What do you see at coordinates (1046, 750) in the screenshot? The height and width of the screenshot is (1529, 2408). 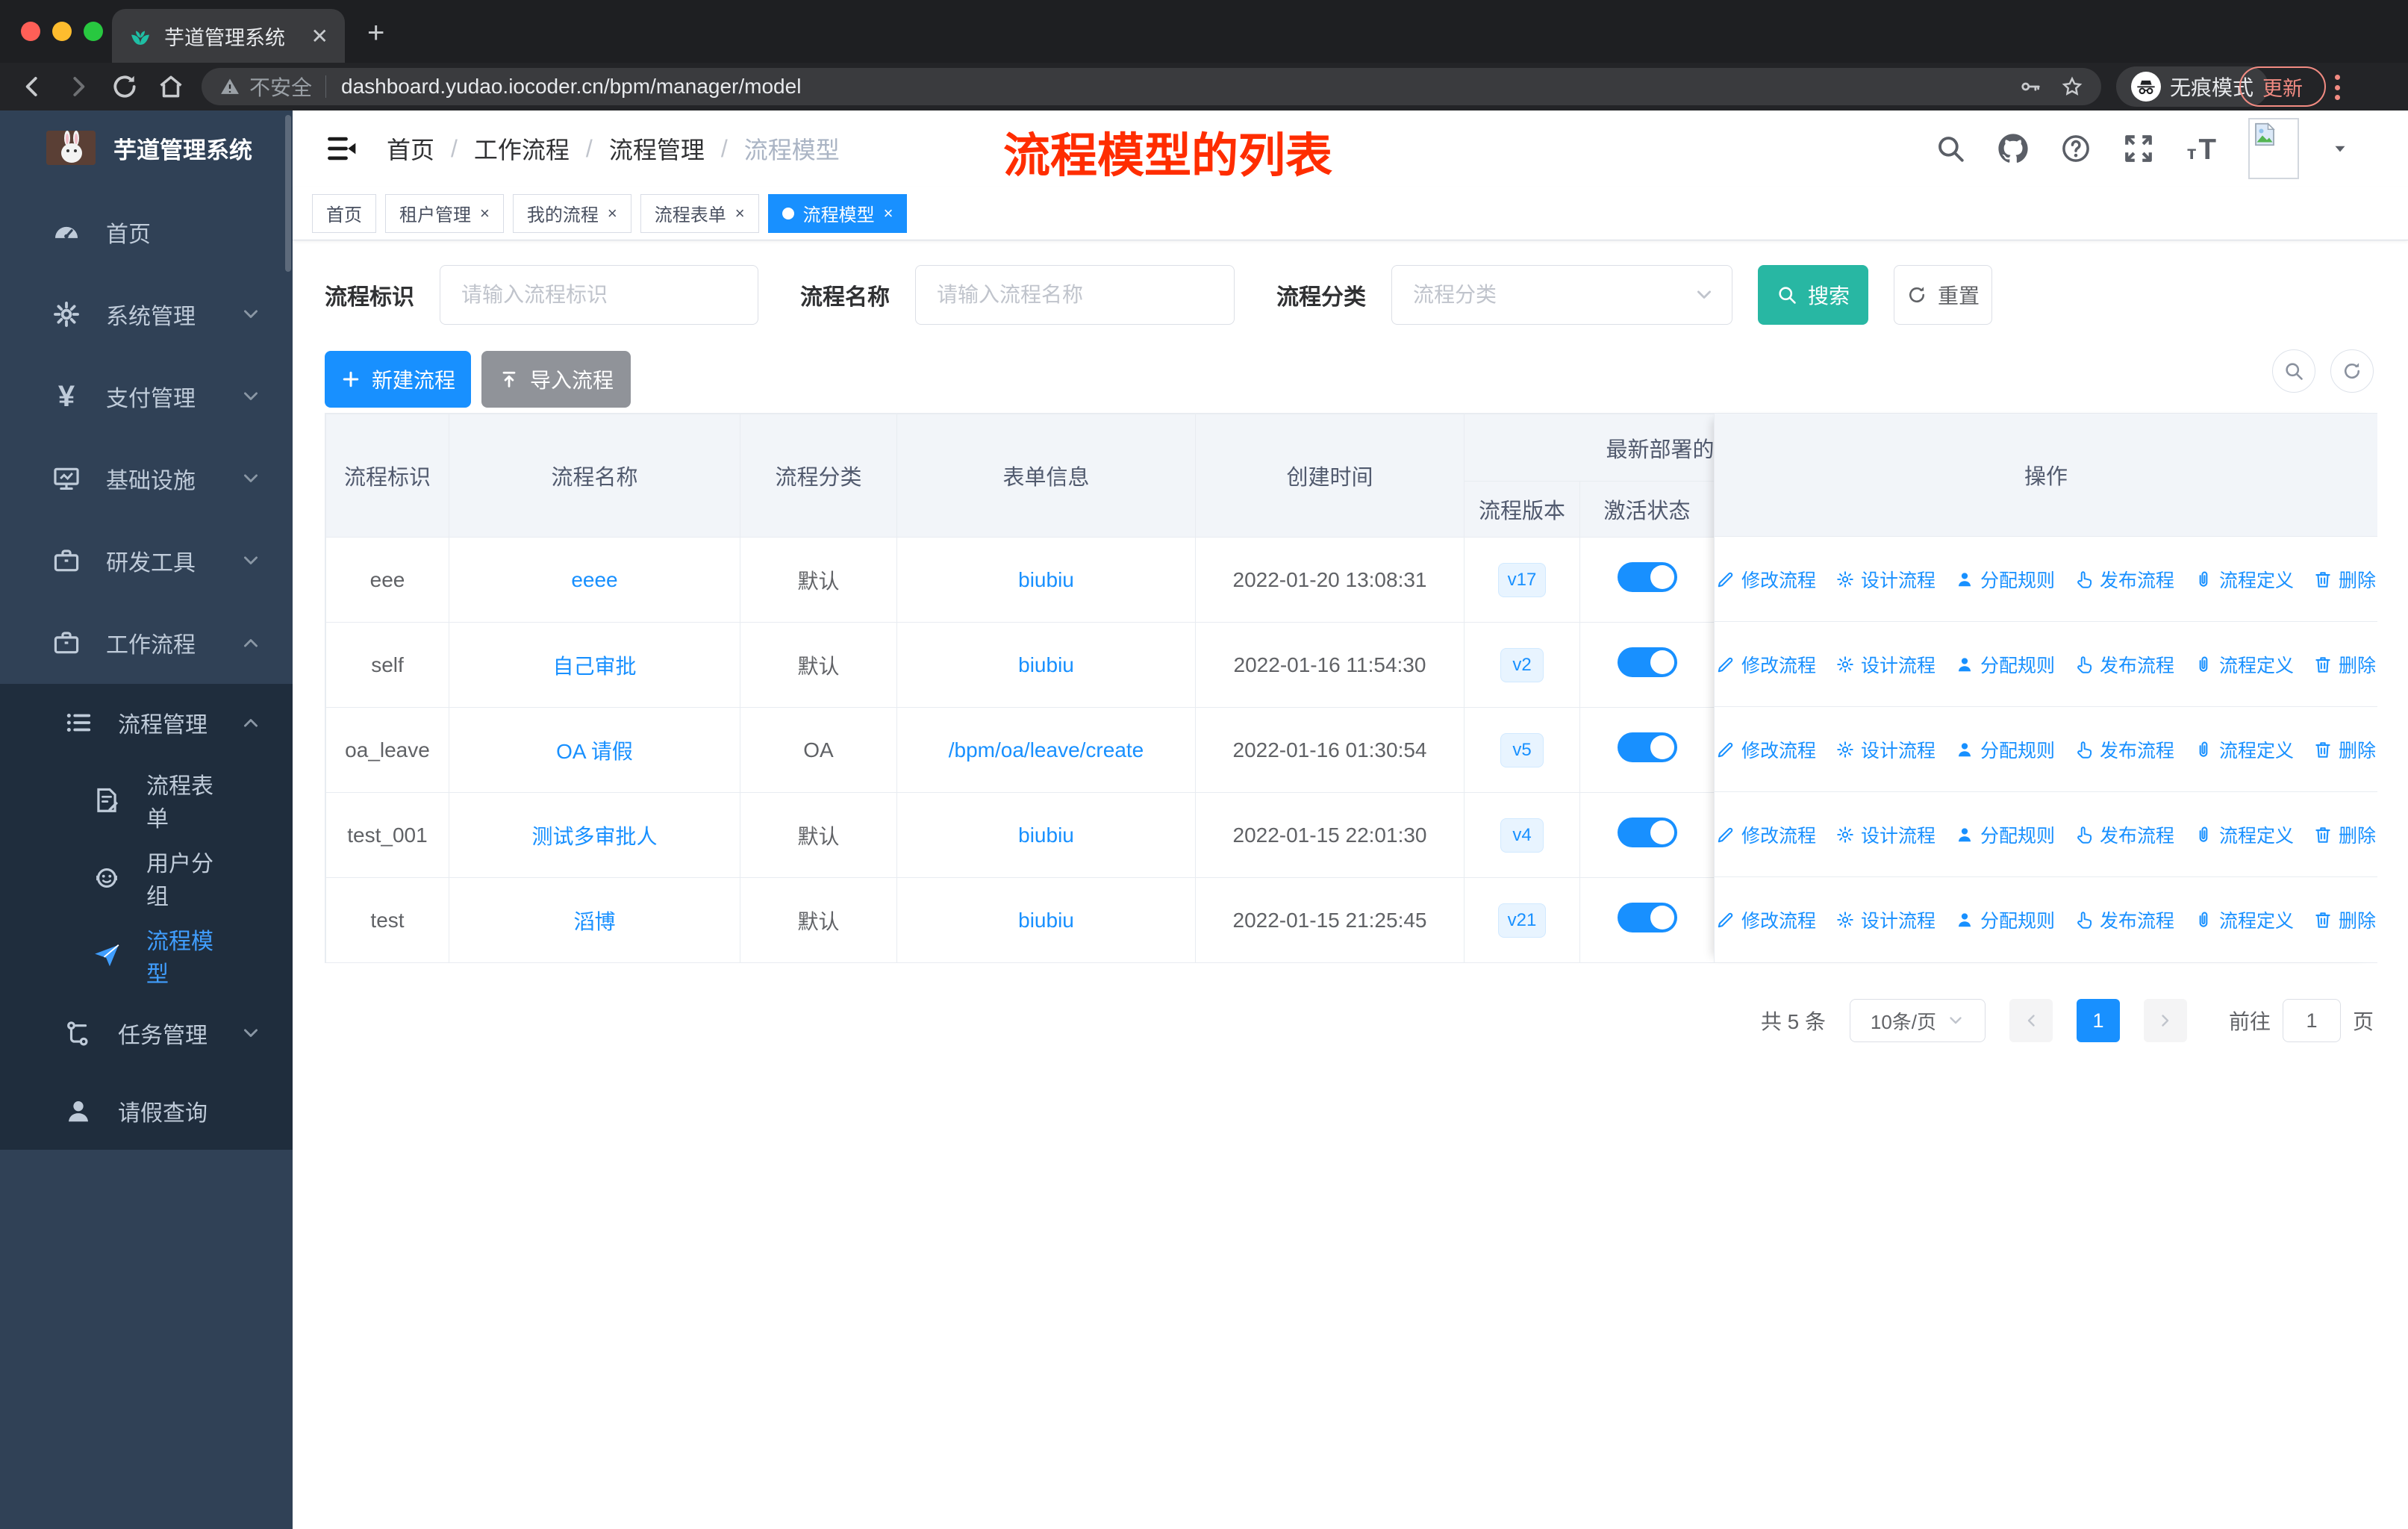 I see `form-info-link: /bpm/oa/leave/create` at bounding box center [1046, 750].